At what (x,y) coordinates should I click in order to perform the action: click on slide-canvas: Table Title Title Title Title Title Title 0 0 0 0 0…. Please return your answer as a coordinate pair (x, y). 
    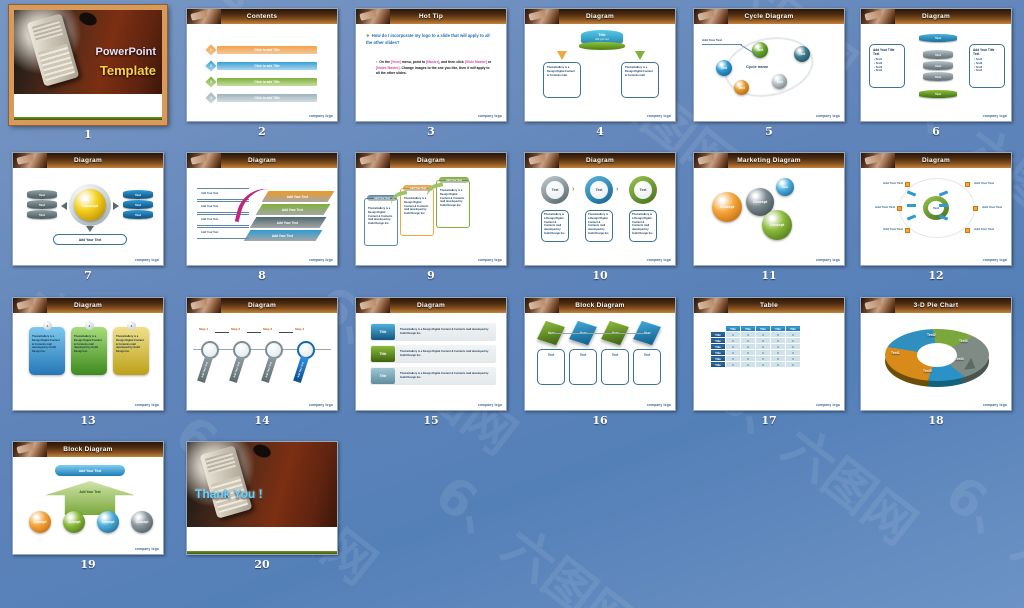
    Looking at the image, I should click on (769, 354).